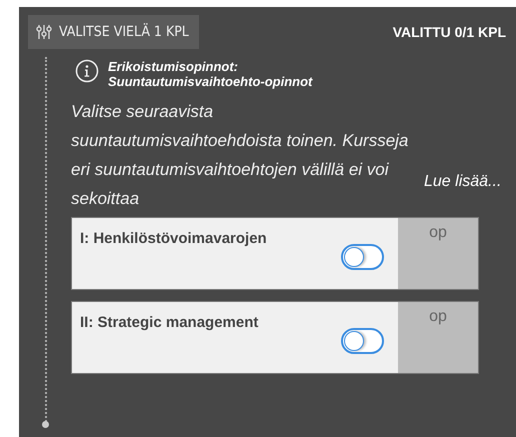 The height and width of the screenshot is (437, 516). I want to click on remaining-label: VALITSE VIELÄ 1 KPL, so click(124, 32).